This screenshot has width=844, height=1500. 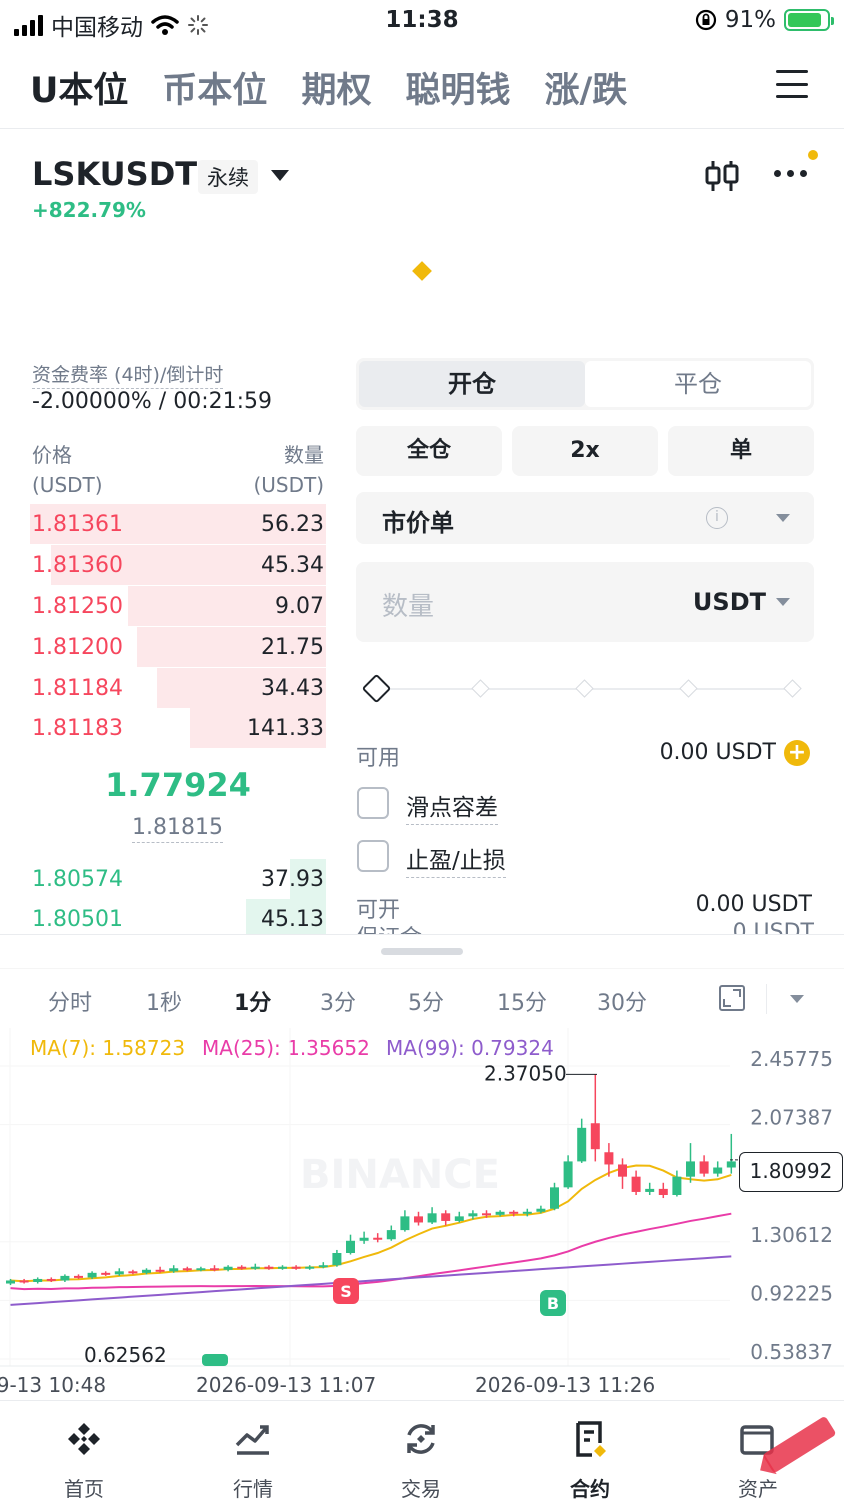 I want to click on sell-marker: S, so click(x=346, y=1291).